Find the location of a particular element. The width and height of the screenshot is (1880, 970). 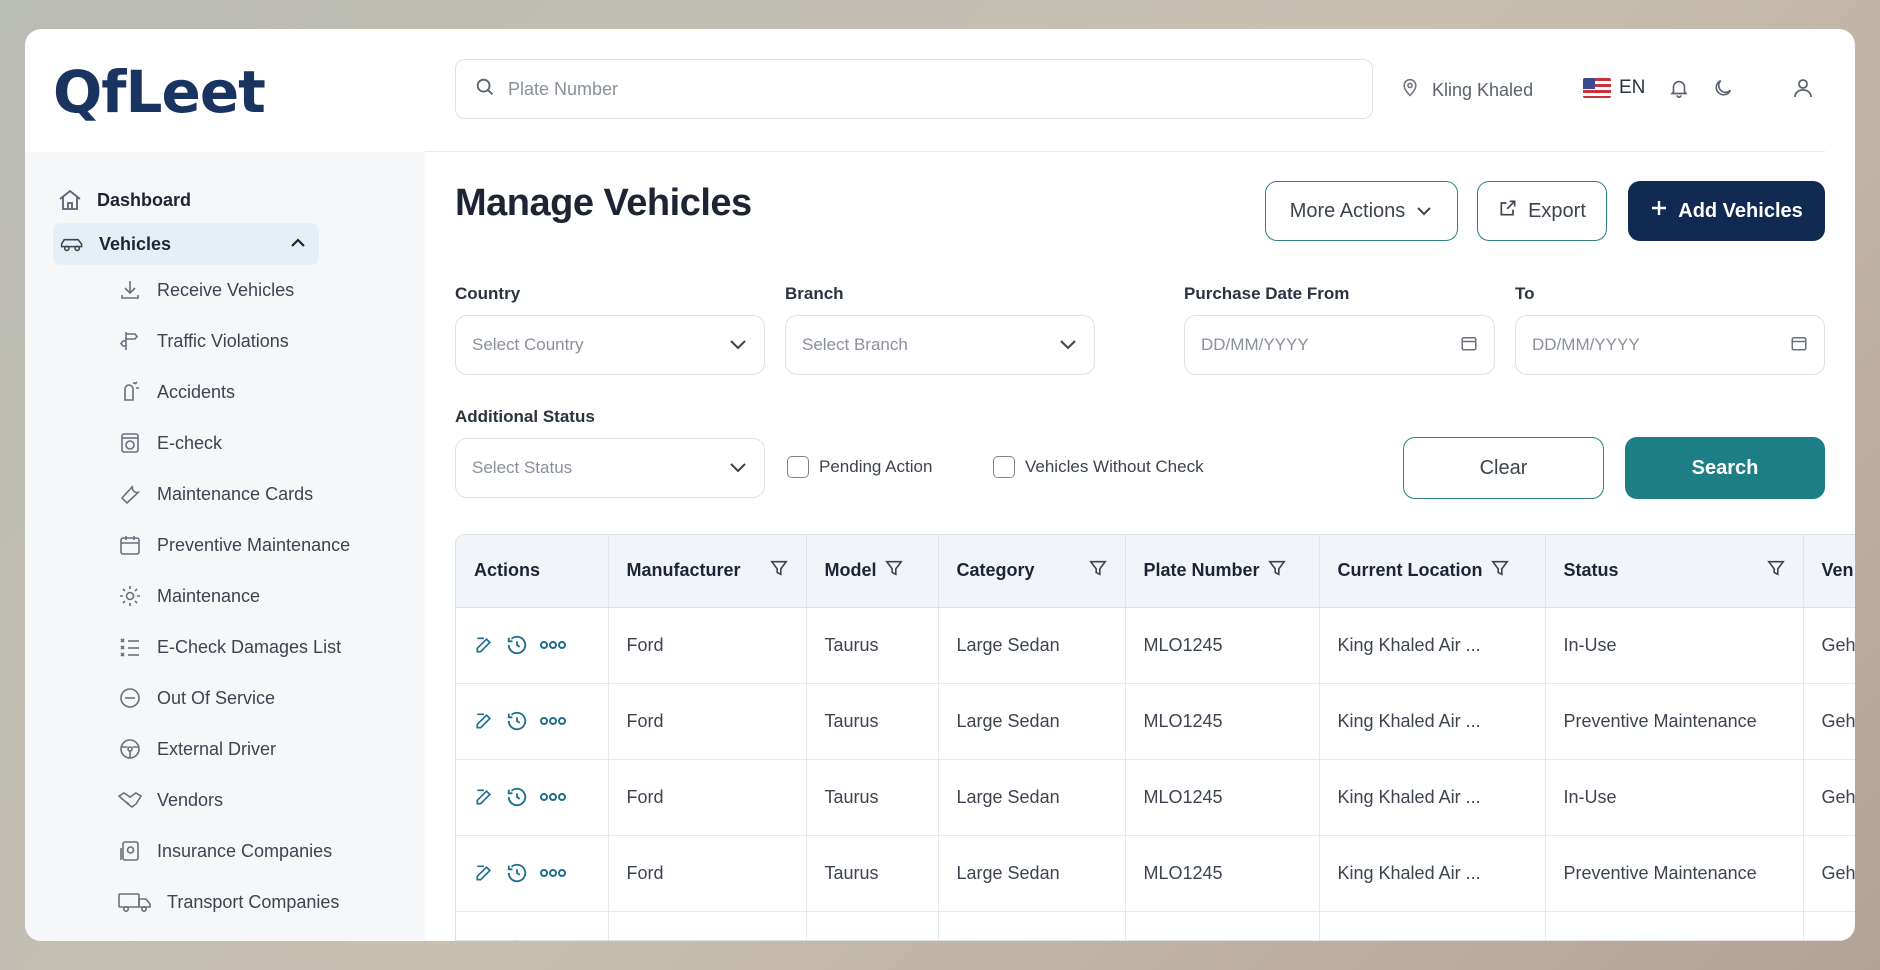

row-actions is located at coordinates (532, 873).